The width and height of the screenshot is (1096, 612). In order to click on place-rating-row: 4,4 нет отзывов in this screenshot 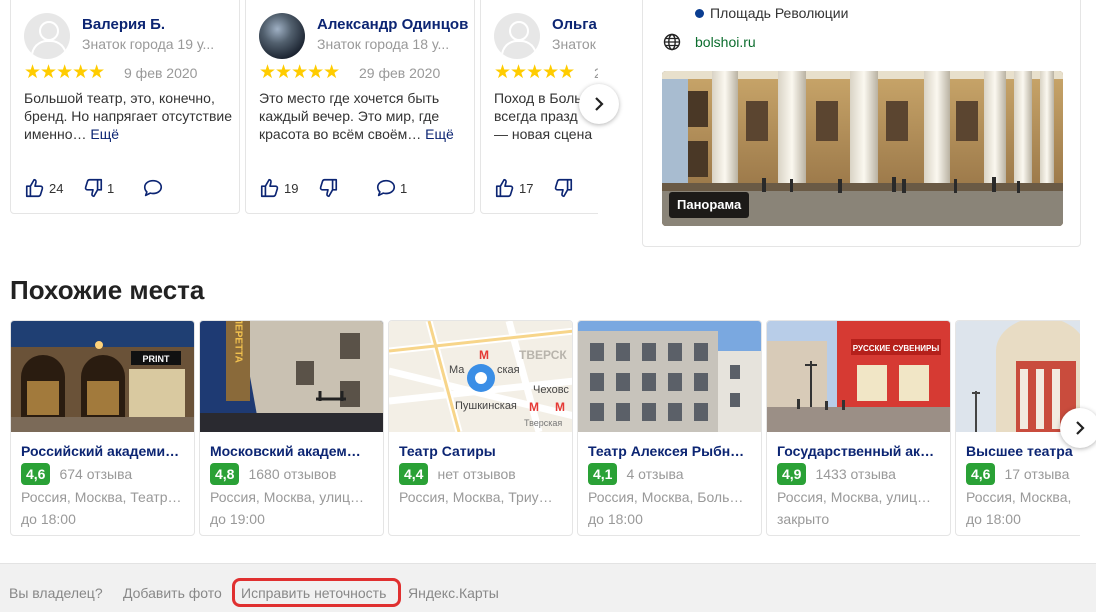, I will do `click(457, 474)`.